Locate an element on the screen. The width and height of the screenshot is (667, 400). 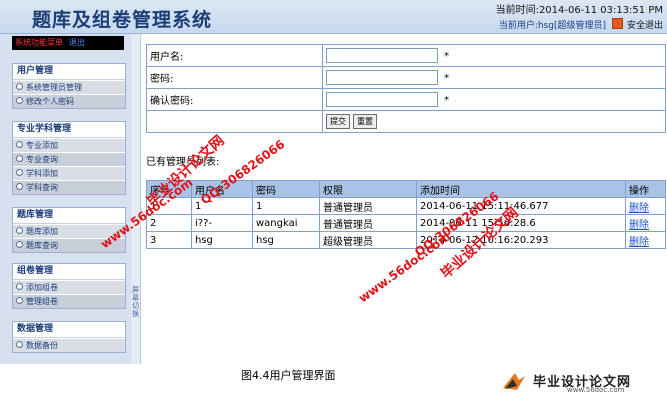
app-title: 题库及组卷管理系统 is located at coordinates (122, 20).